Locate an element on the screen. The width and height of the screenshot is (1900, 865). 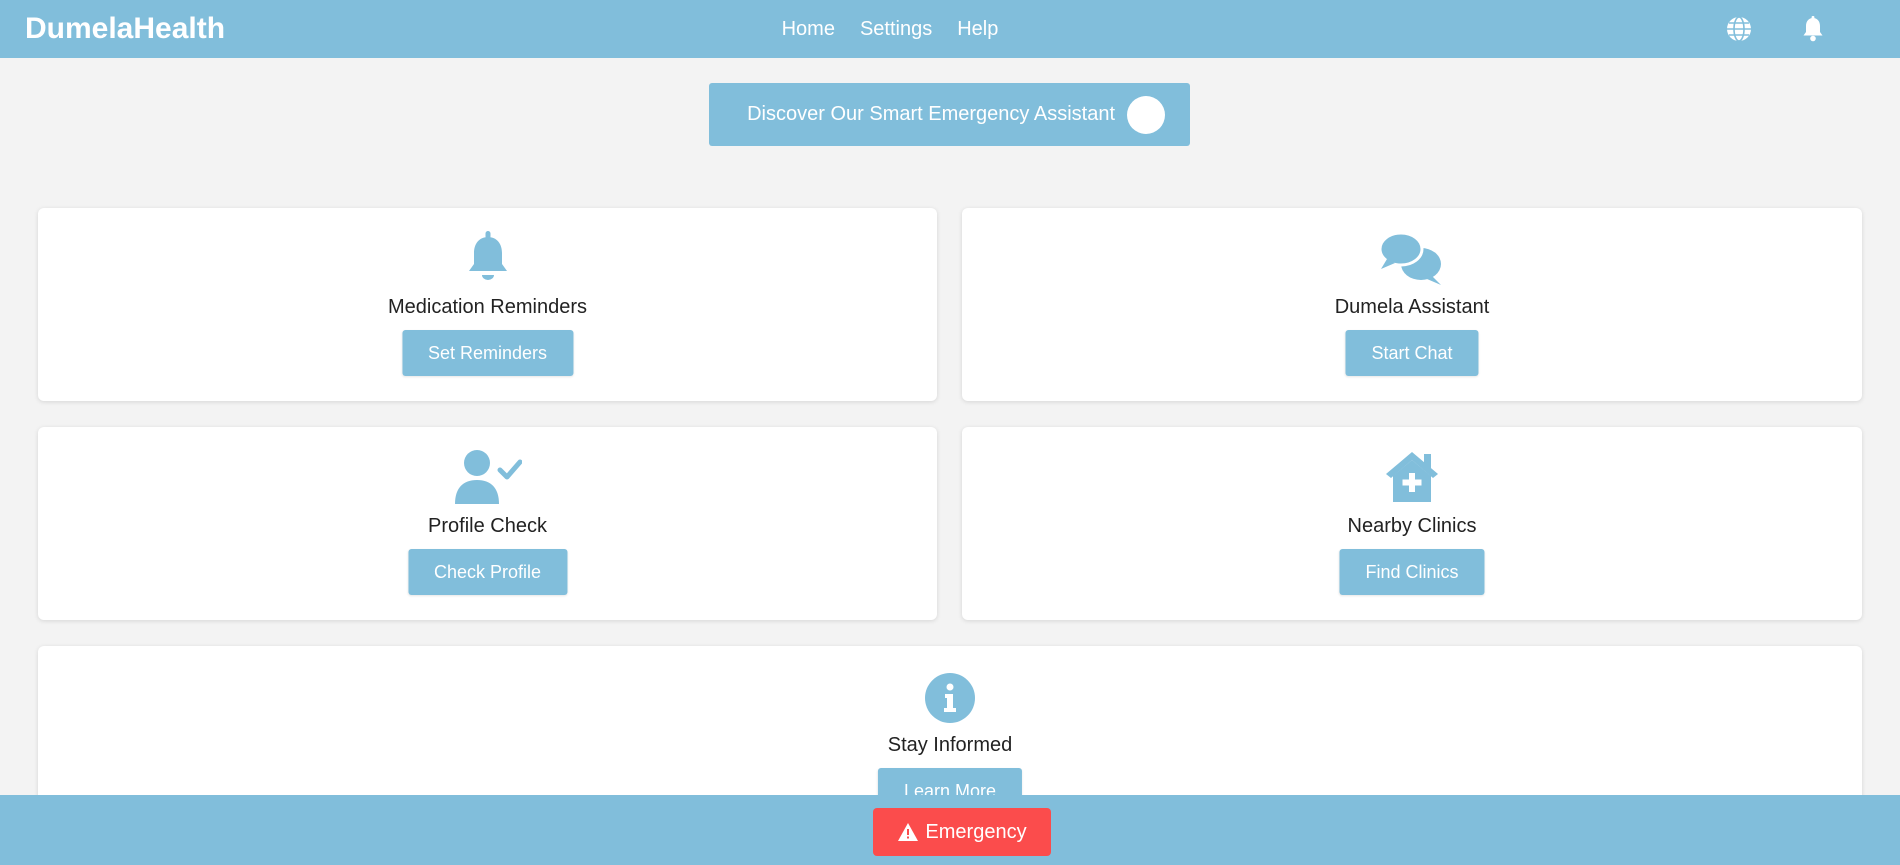
emergency-button: Emergency is located at coordinates (962, 832).